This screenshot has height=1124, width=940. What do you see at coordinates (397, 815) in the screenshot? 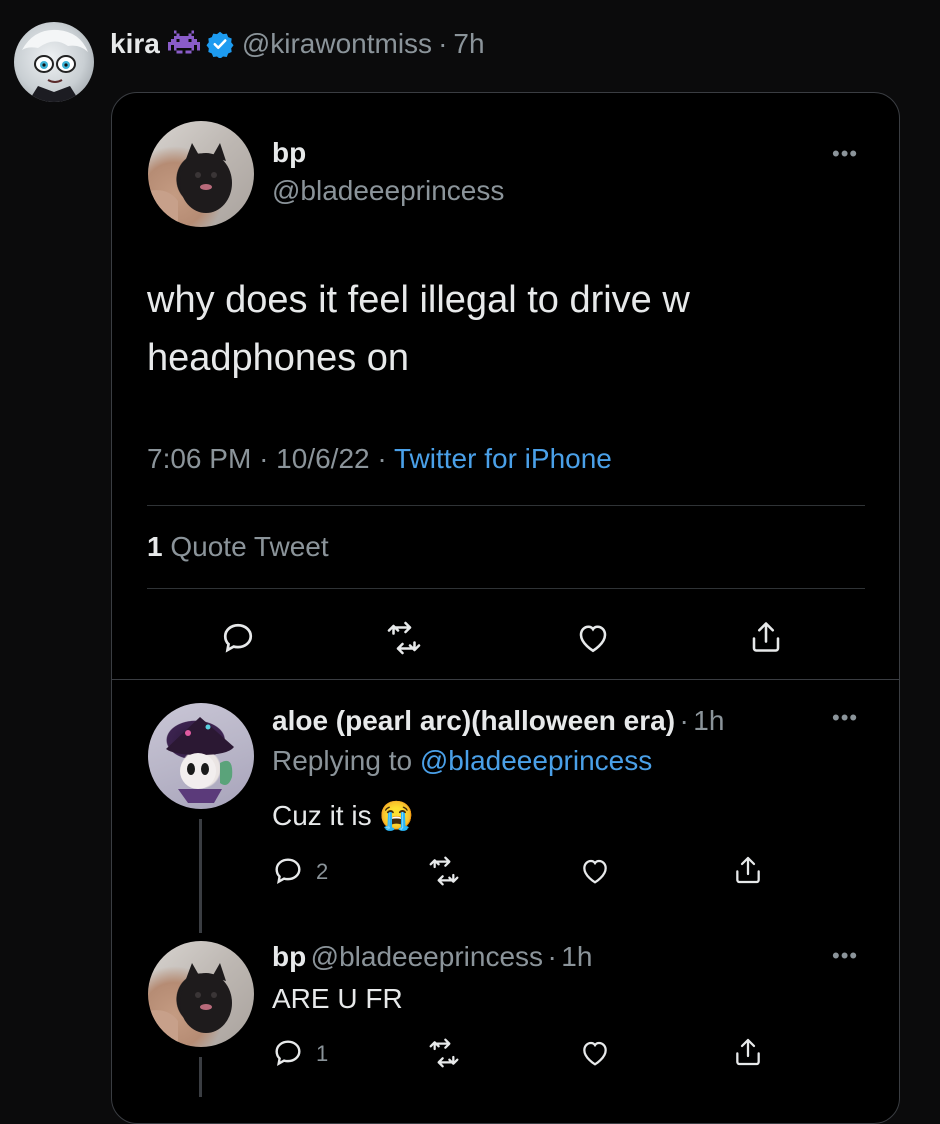
I see `loudly-crying-face-emoji: 😭` at bounding box center [397, 815].